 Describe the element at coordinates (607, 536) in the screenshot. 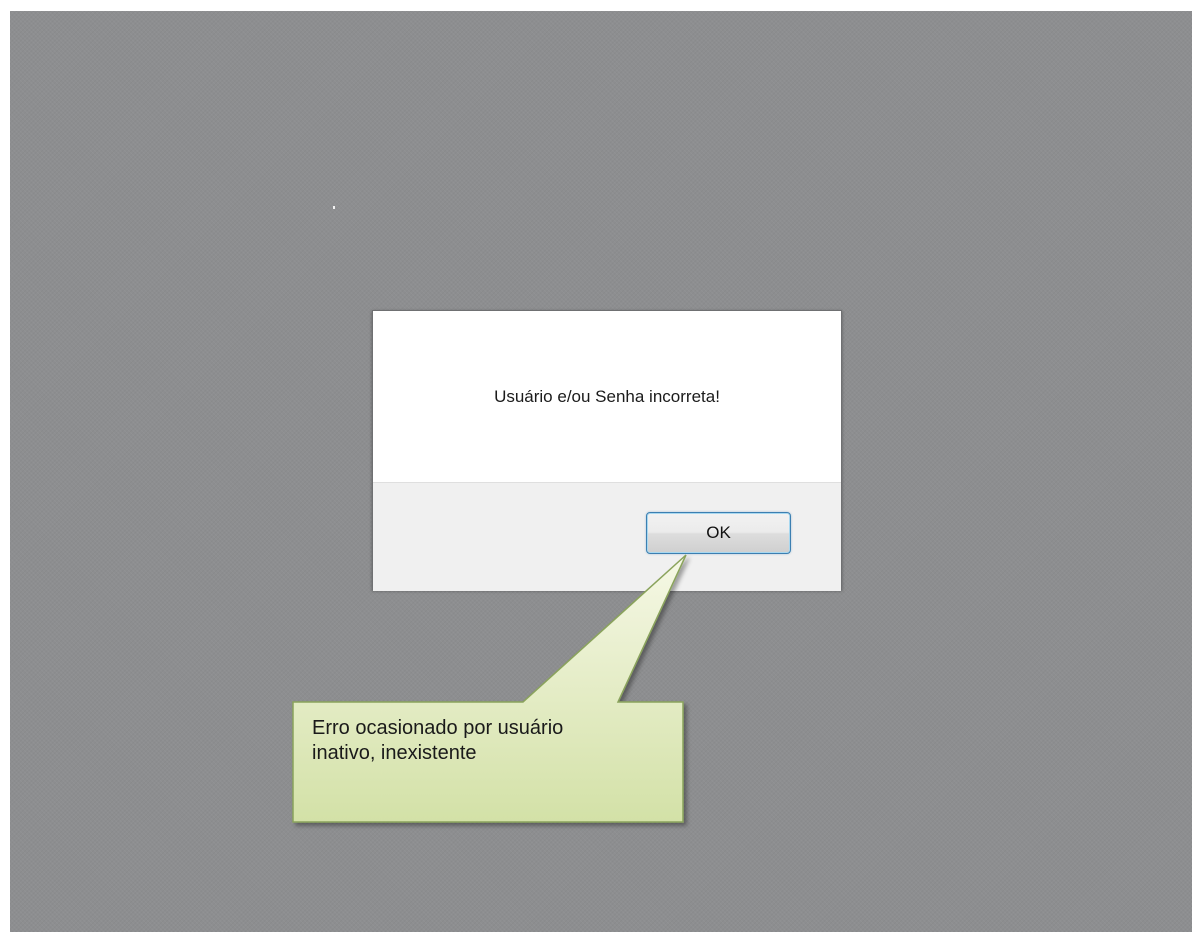

I see `dialog-footer: OK` at that location.